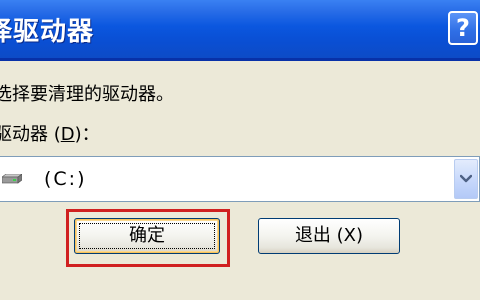  I want to click on dialog-title: 择驱动器, so click(47, 32).